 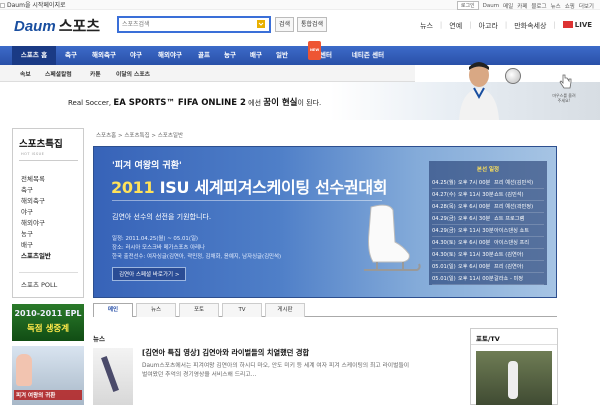 I want to click on banner-title-rest: ISU 세계피겨스케이팅 선수권대회, so click(x=273, y=187).